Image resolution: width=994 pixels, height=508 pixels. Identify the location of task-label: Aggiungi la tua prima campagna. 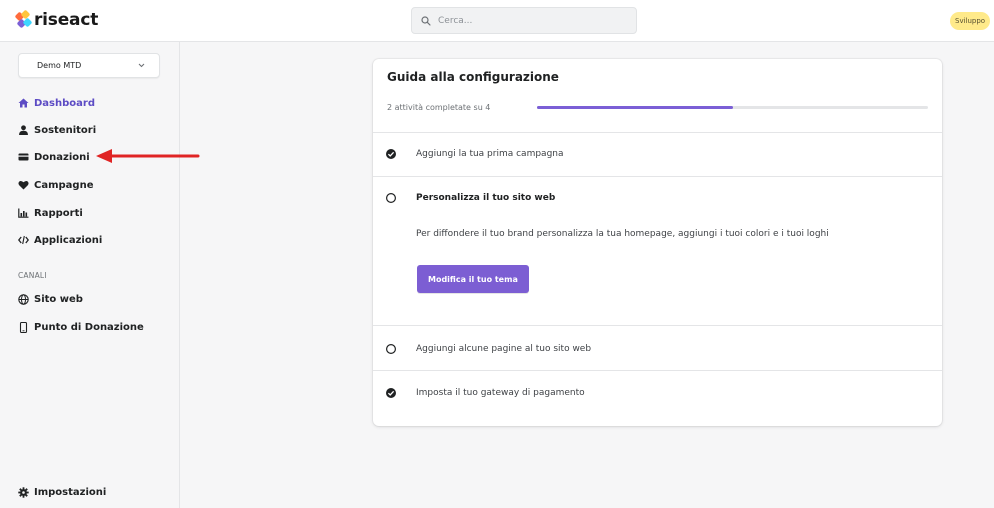
(490, 154).